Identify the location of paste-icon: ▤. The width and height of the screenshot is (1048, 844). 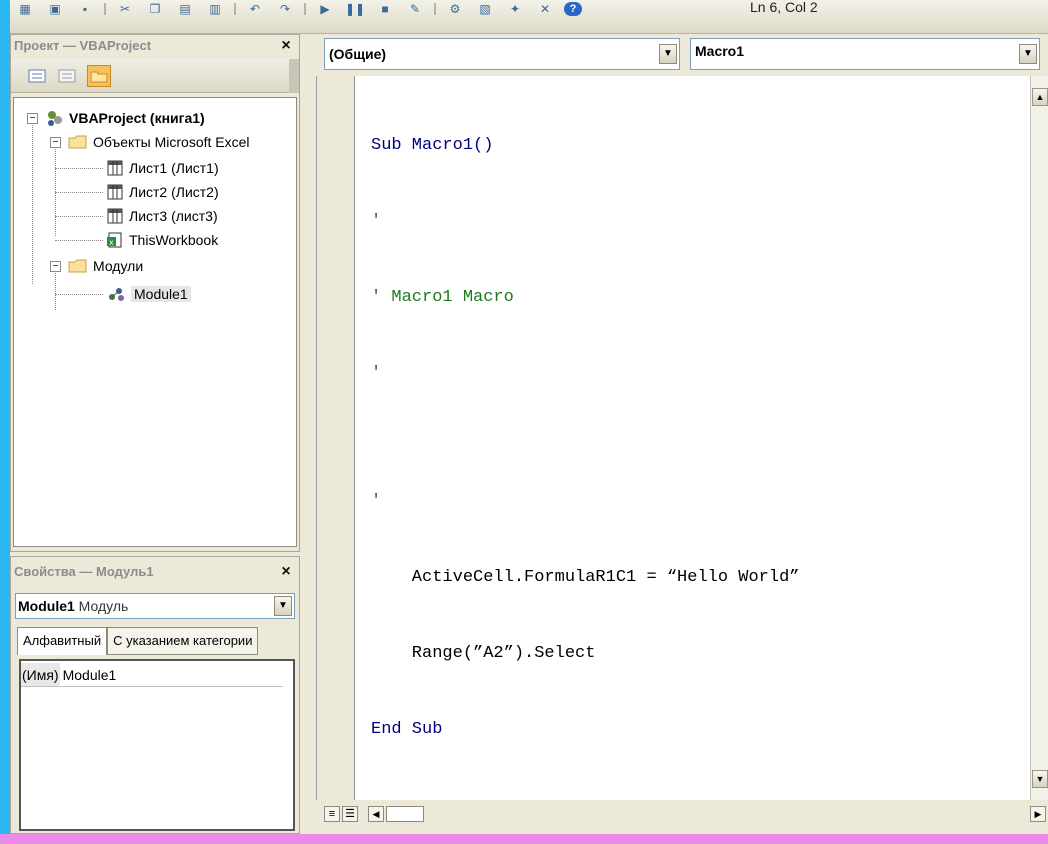
(185, 9).